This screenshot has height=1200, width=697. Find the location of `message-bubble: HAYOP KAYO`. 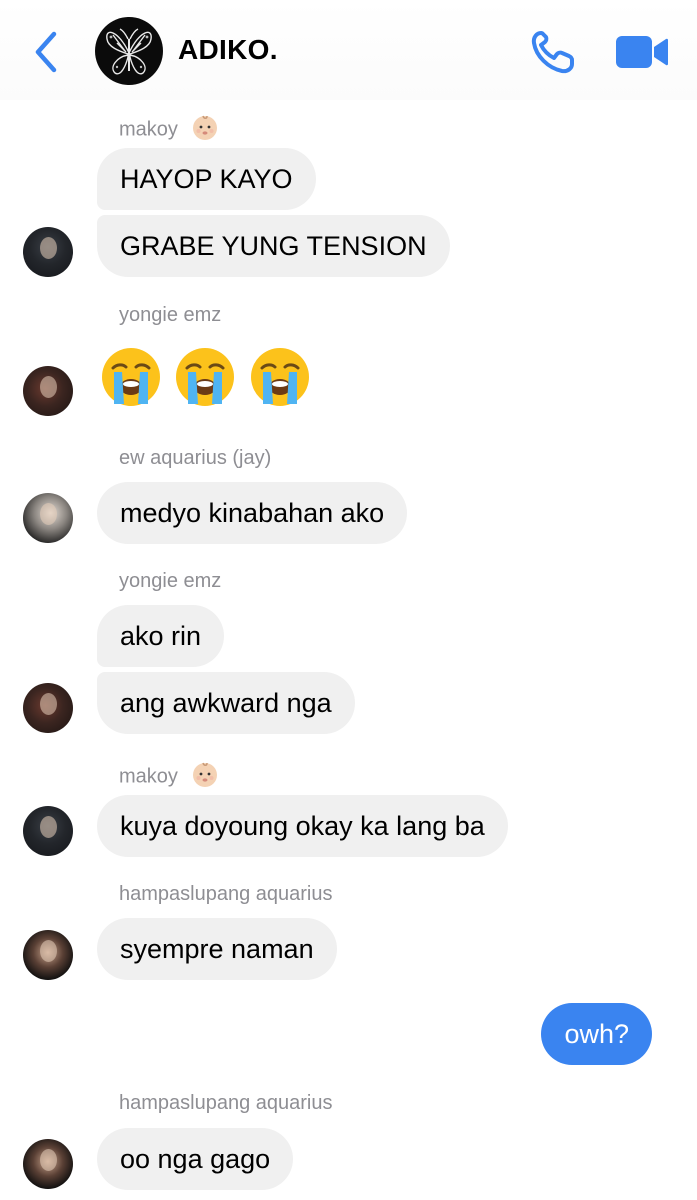

message-bubble: HAYOP KAYO is located at coordinates (206, 179).